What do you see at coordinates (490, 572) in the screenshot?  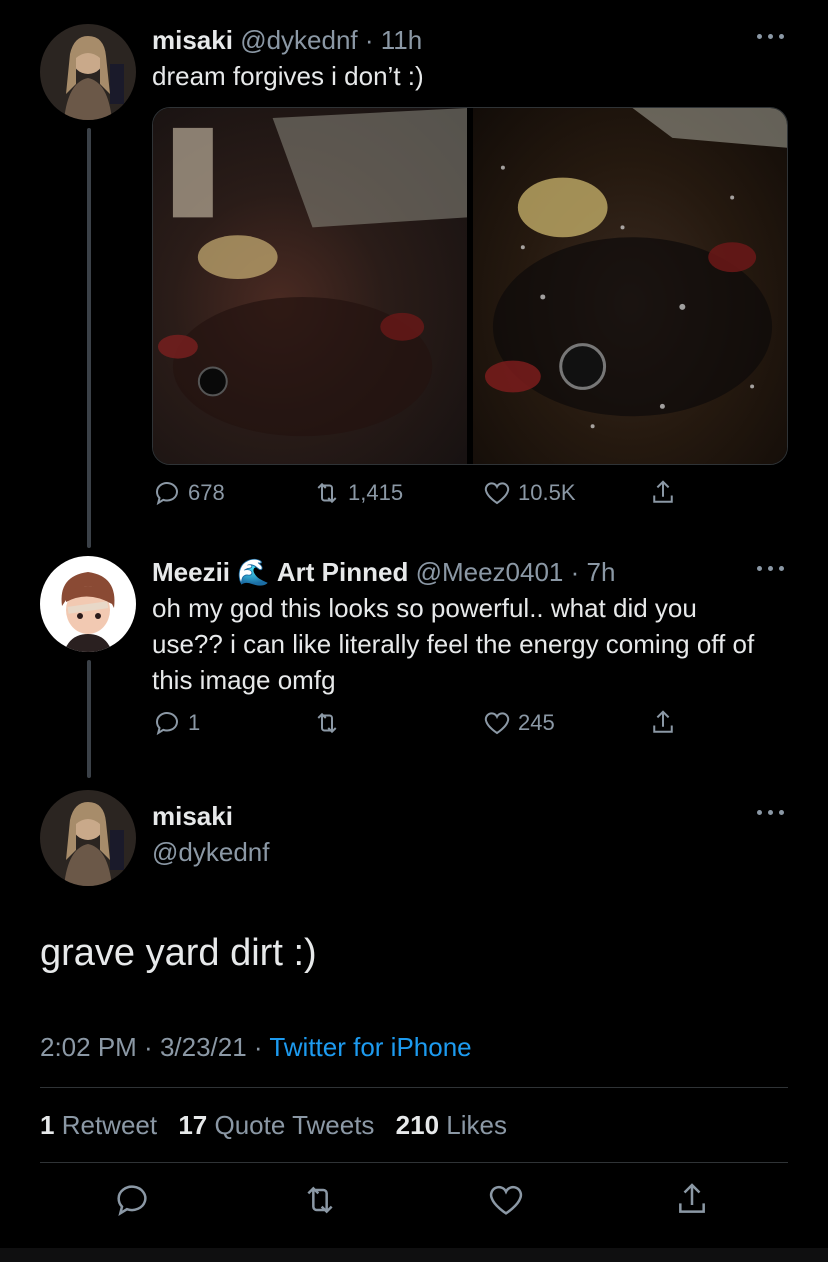 I see `user-handle: @Meez0401` at bounding box center [490, 572].